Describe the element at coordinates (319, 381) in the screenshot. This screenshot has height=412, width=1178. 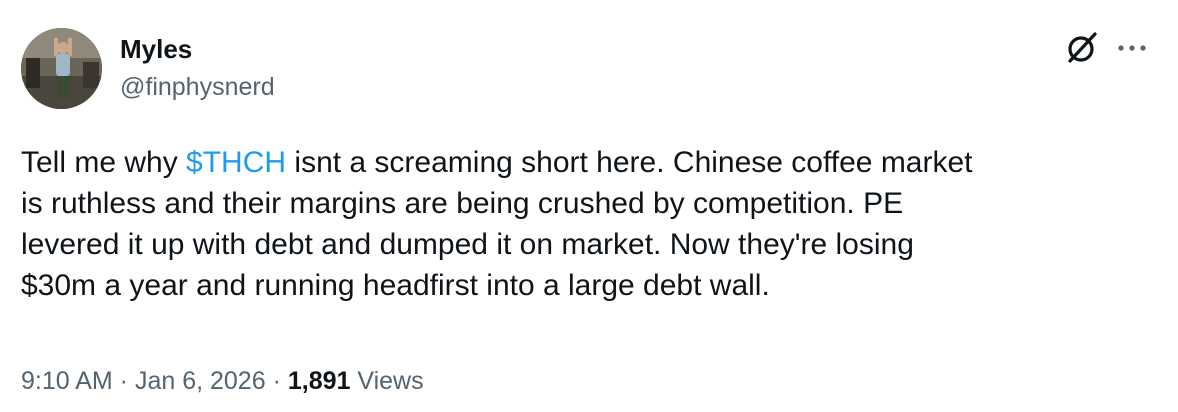
I see `views-count: 1,891` at that location.